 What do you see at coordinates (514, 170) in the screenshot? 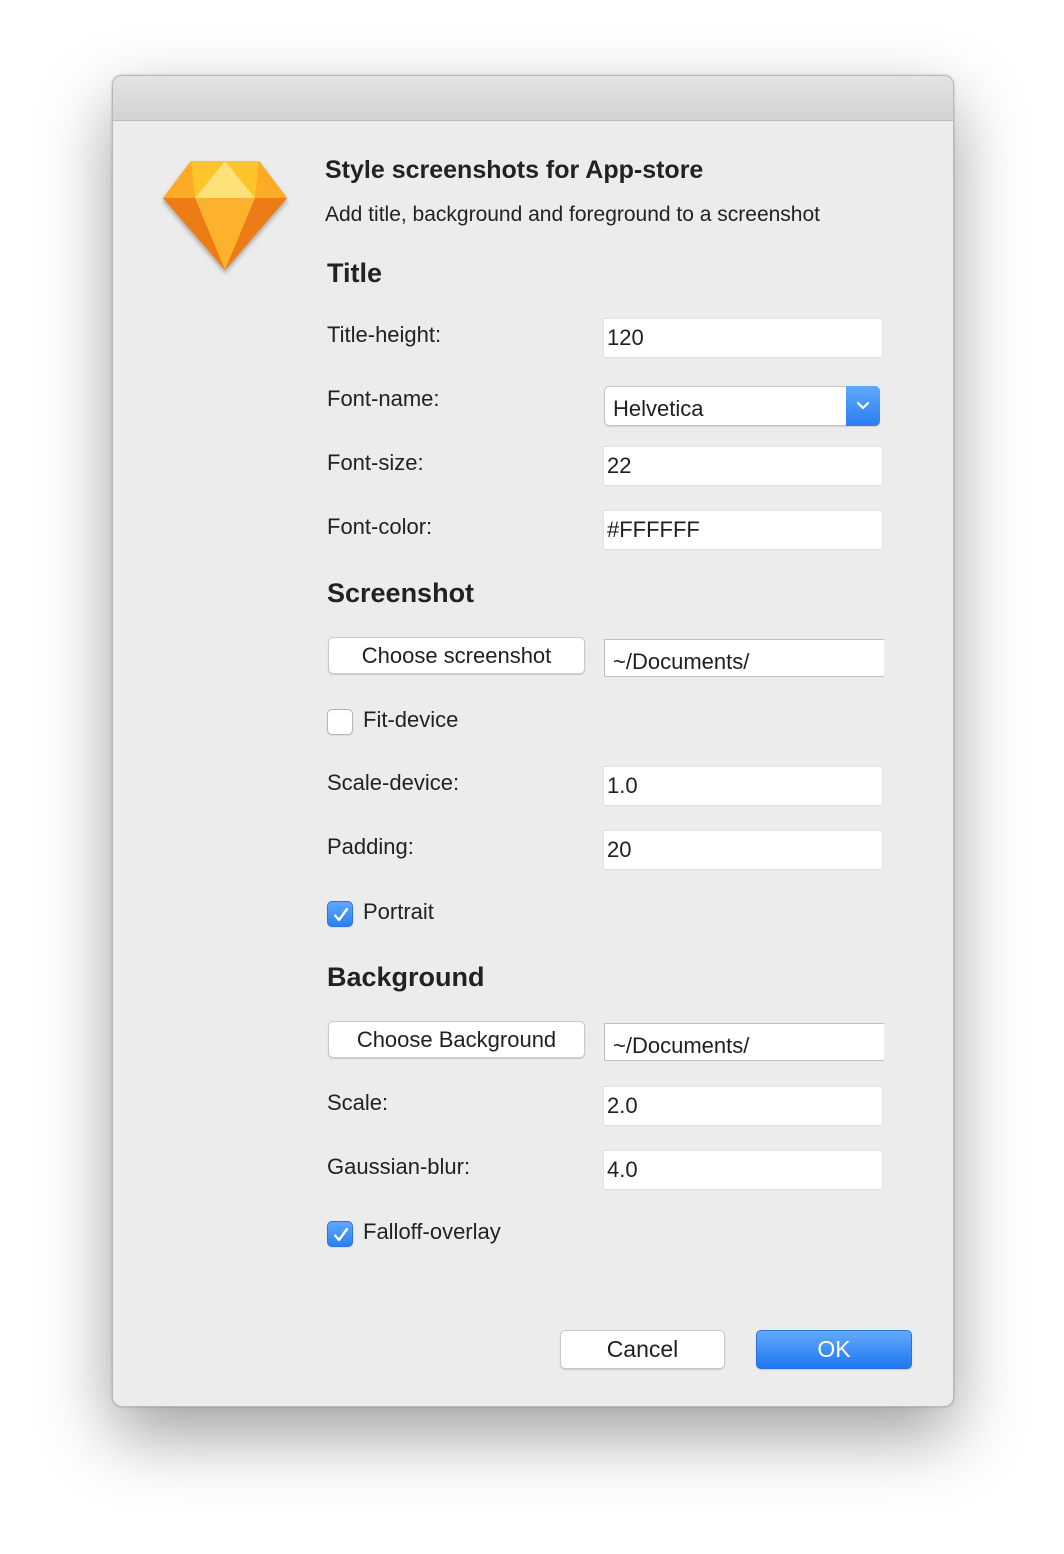
I see `dialog-heading: Style screenshots for App-store` at bounding box center [514, 170].